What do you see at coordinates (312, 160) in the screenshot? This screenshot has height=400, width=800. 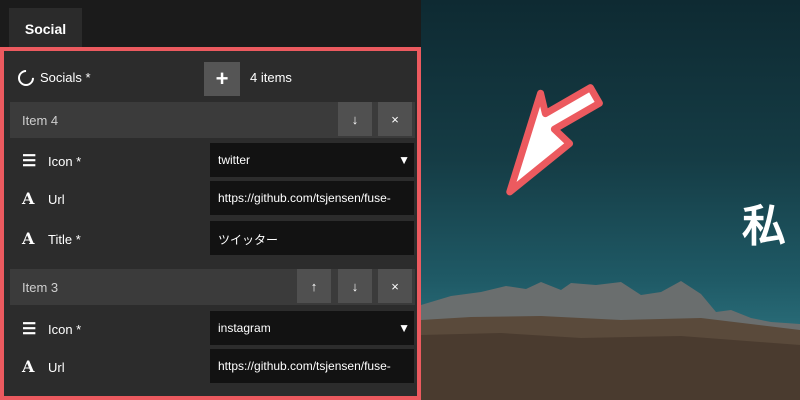 I see `icon-select: twitter ▼` at bounding box center [312, 160].